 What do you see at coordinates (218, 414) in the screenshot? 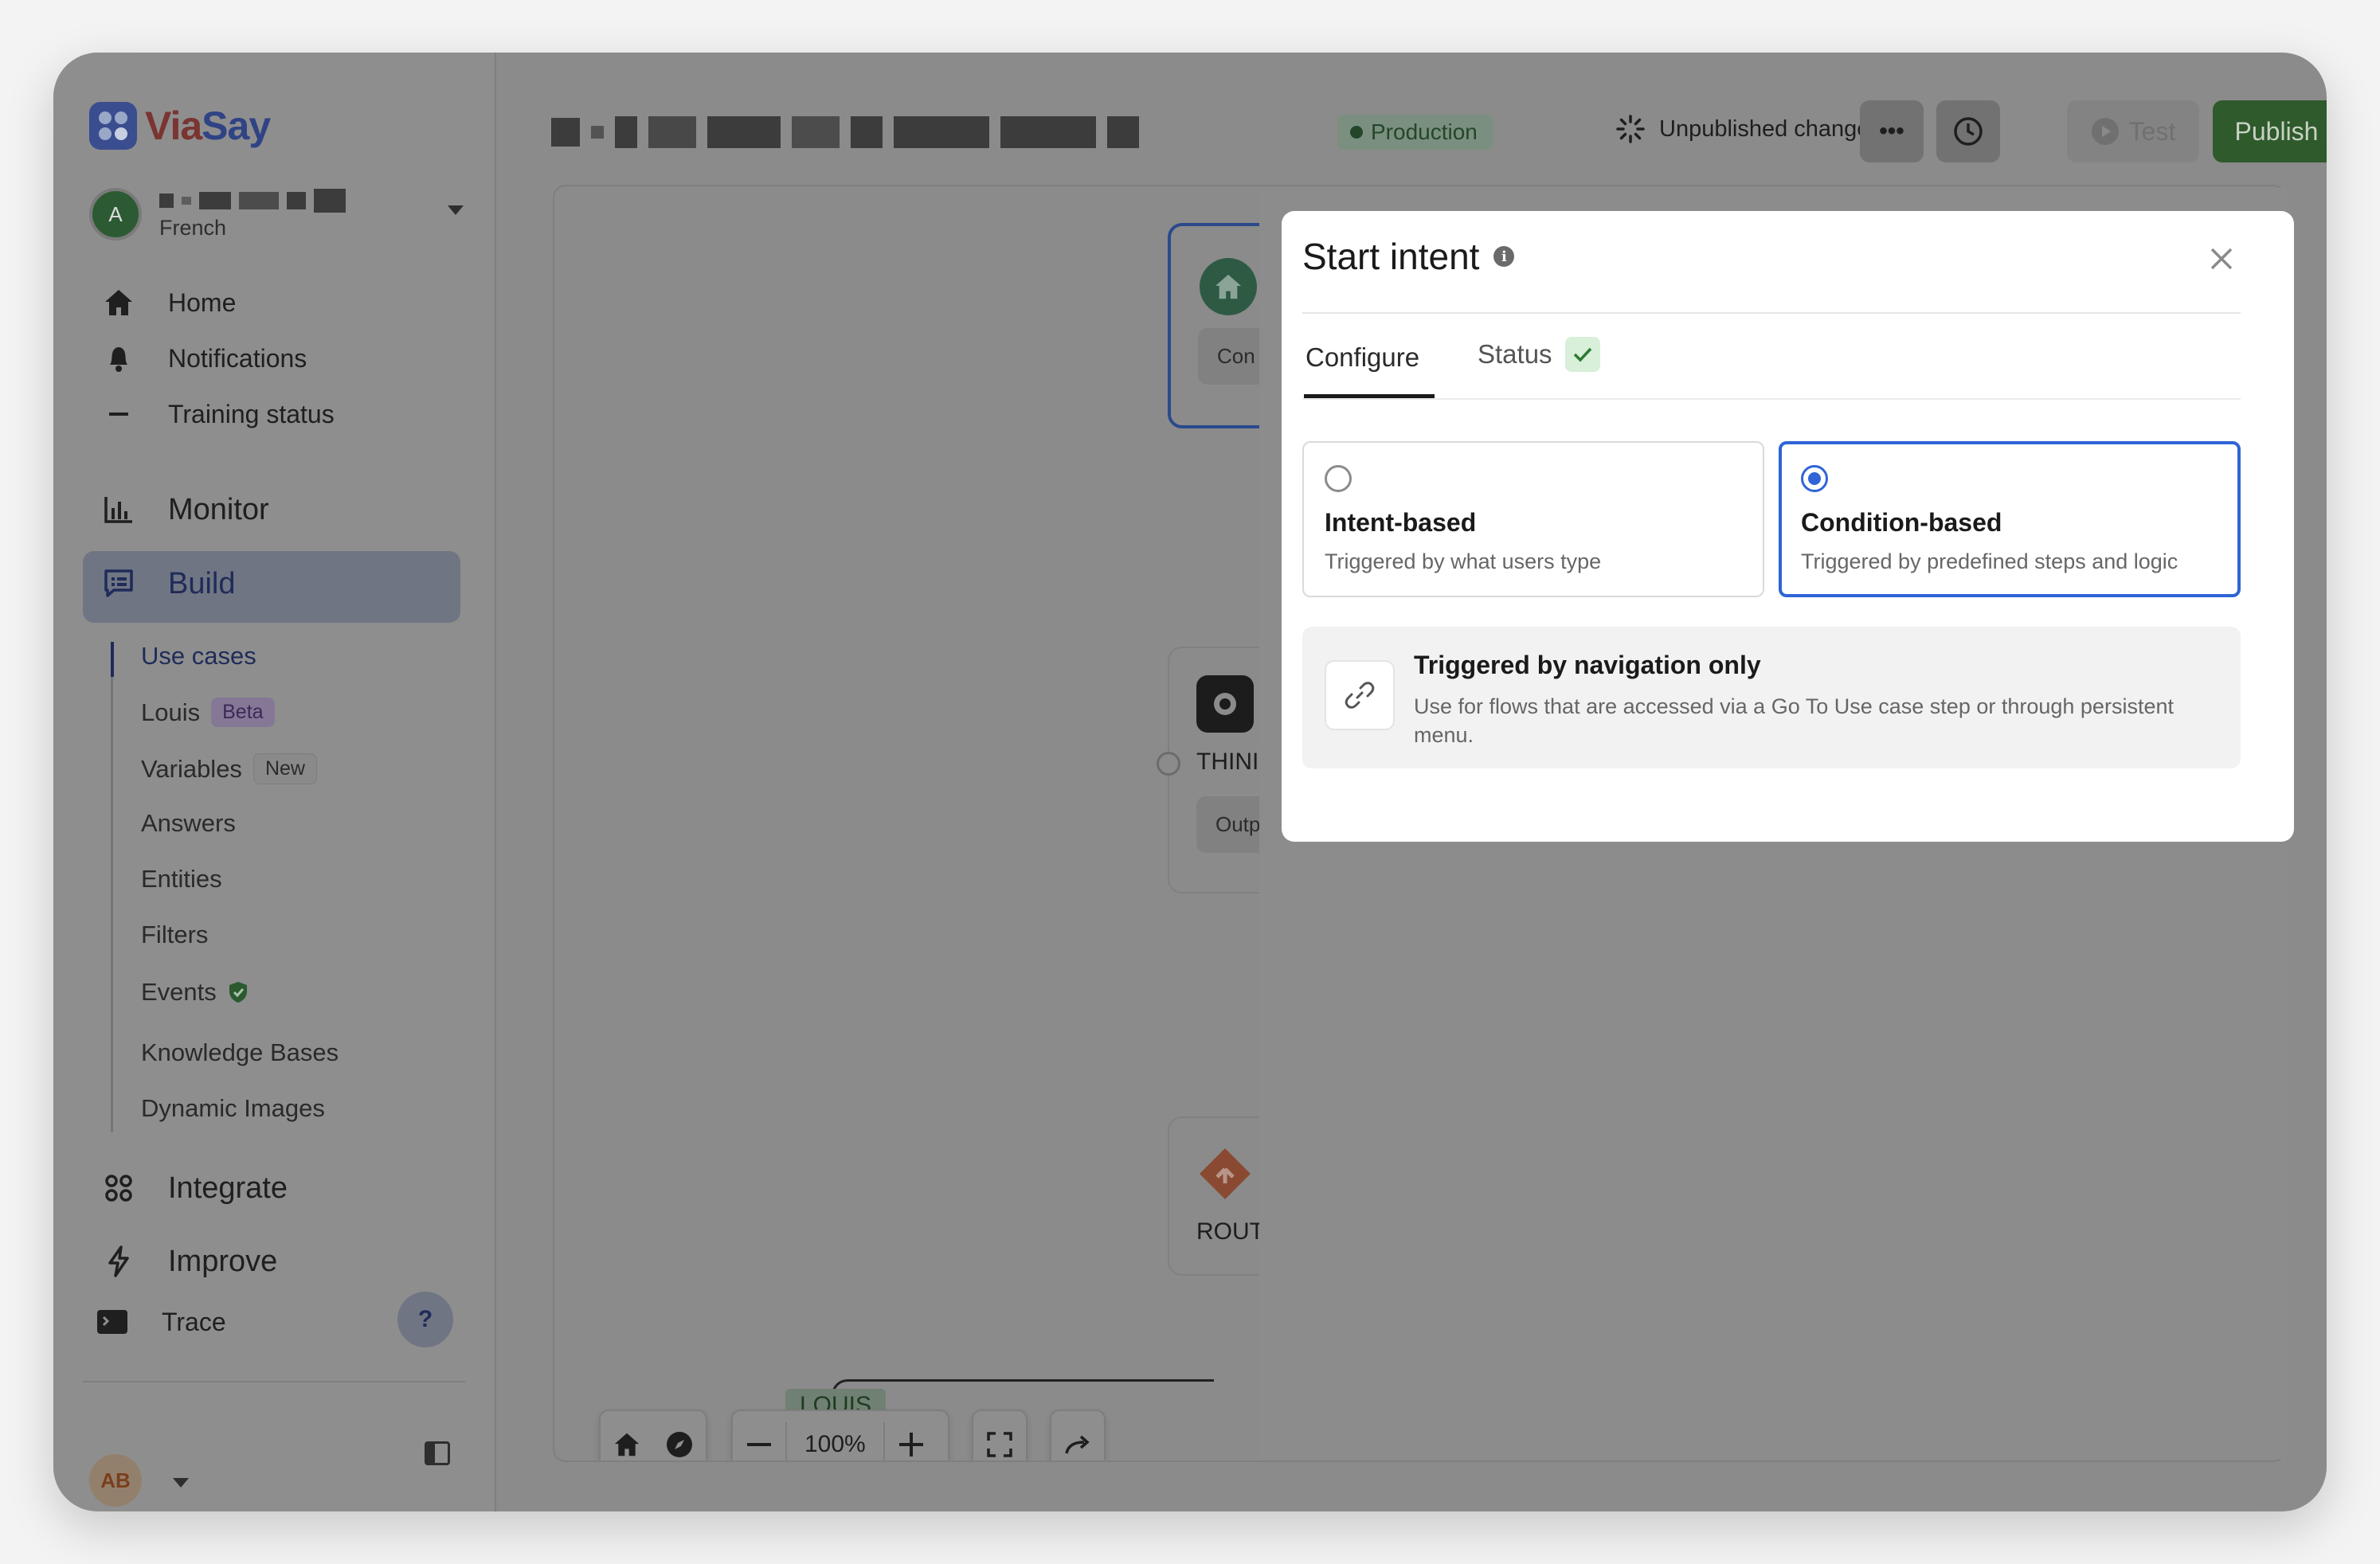
I see `nav-training-status: Training status` at bounding box center [218, 414].